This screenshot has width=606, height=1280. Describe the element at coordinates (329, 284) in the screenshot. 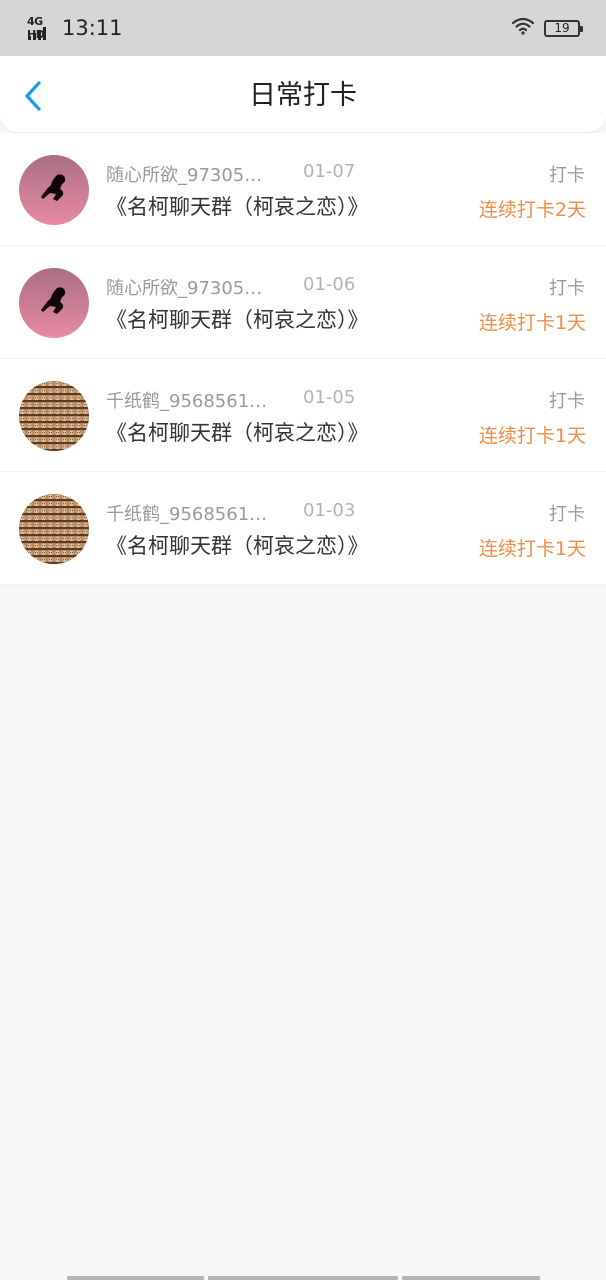

I see `item-date: 01-06` at that location.